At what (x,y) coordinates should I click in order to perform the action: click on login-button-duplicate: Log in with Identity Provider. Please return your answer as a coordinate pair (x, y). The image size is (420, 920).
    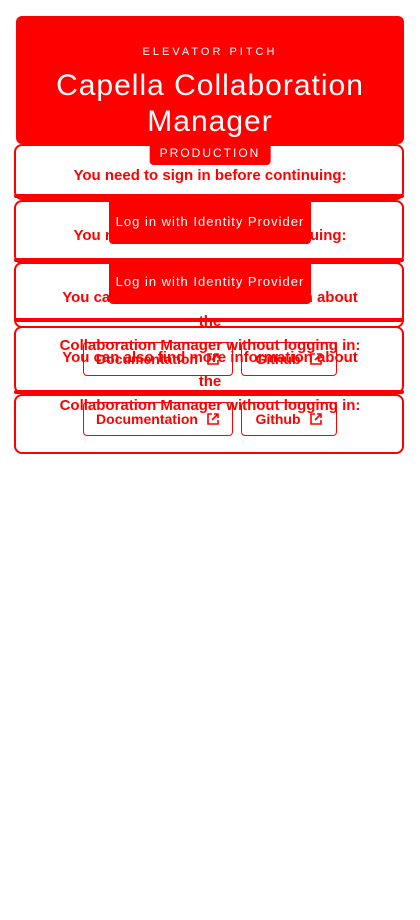
    Looking at the image, I should click on (210, 281).